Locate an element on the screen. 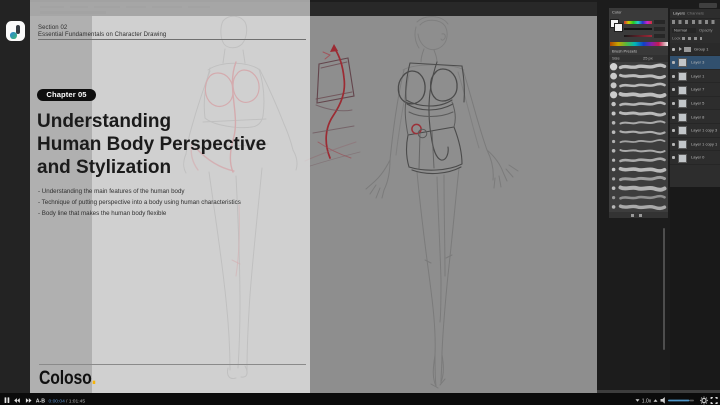 This screenshot has height=405, width=720. svg-text: / 1:01:45 is located at coordinates (75, 401).